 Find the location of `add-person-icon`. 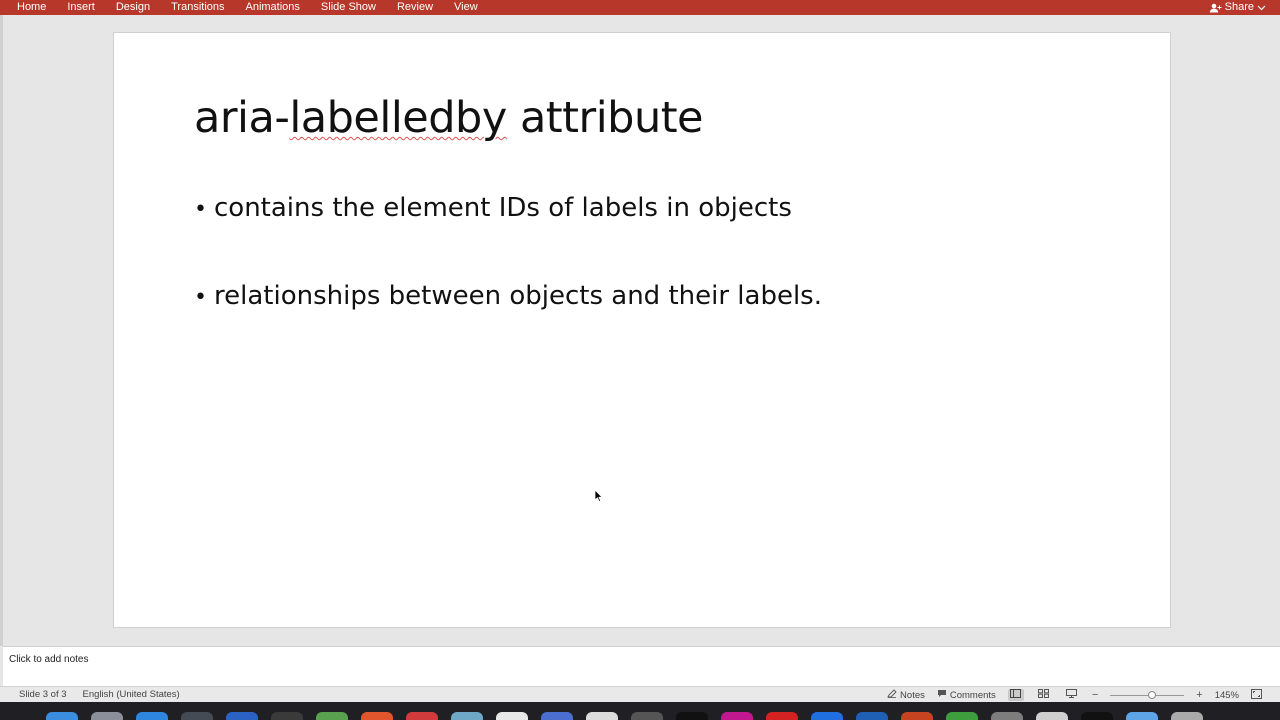

add-person-icon is located at coordinates (1215, 8).